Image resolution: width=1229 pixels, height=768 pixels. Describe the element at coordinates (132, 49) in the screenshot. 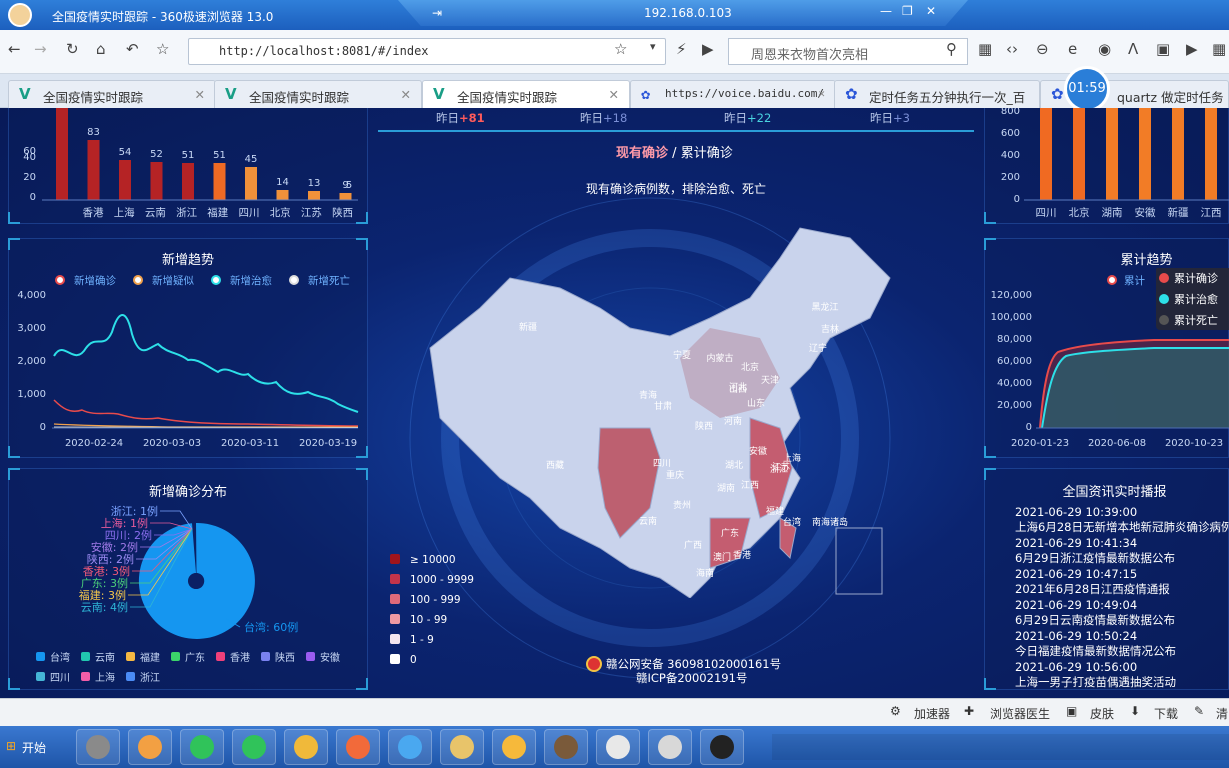

I see `undo-icon: ↶` at that location.